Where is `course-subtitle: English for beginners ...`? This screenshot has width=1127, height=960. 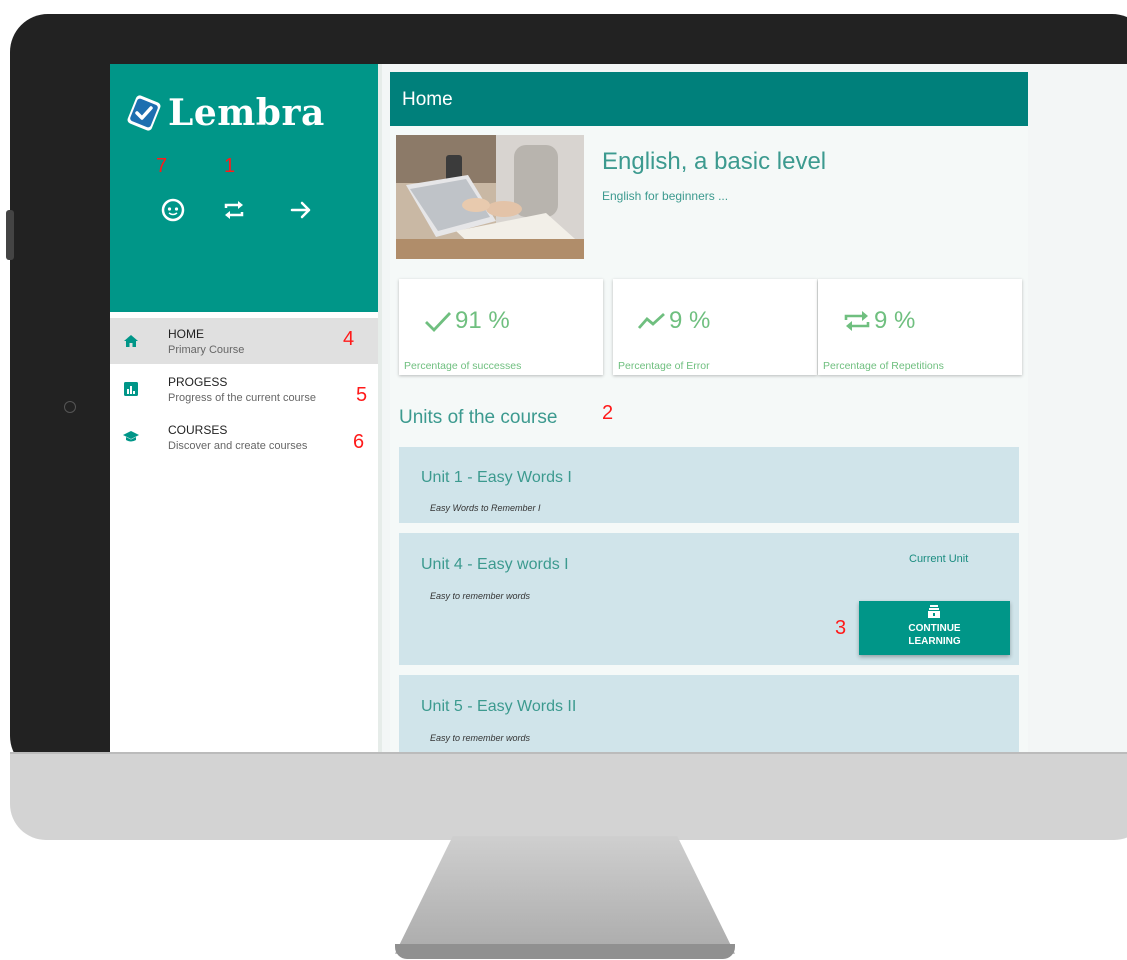
course-subtitle: English for beginners ... is located at coordinates (665, 196).